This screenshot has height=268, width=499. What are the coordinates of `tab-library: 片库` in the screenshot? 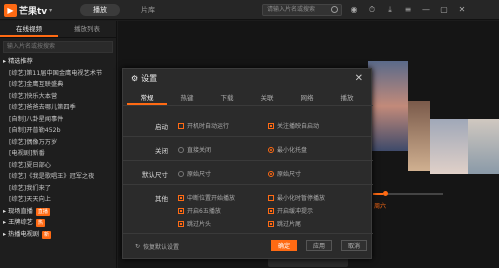 It's located at (148, 10).